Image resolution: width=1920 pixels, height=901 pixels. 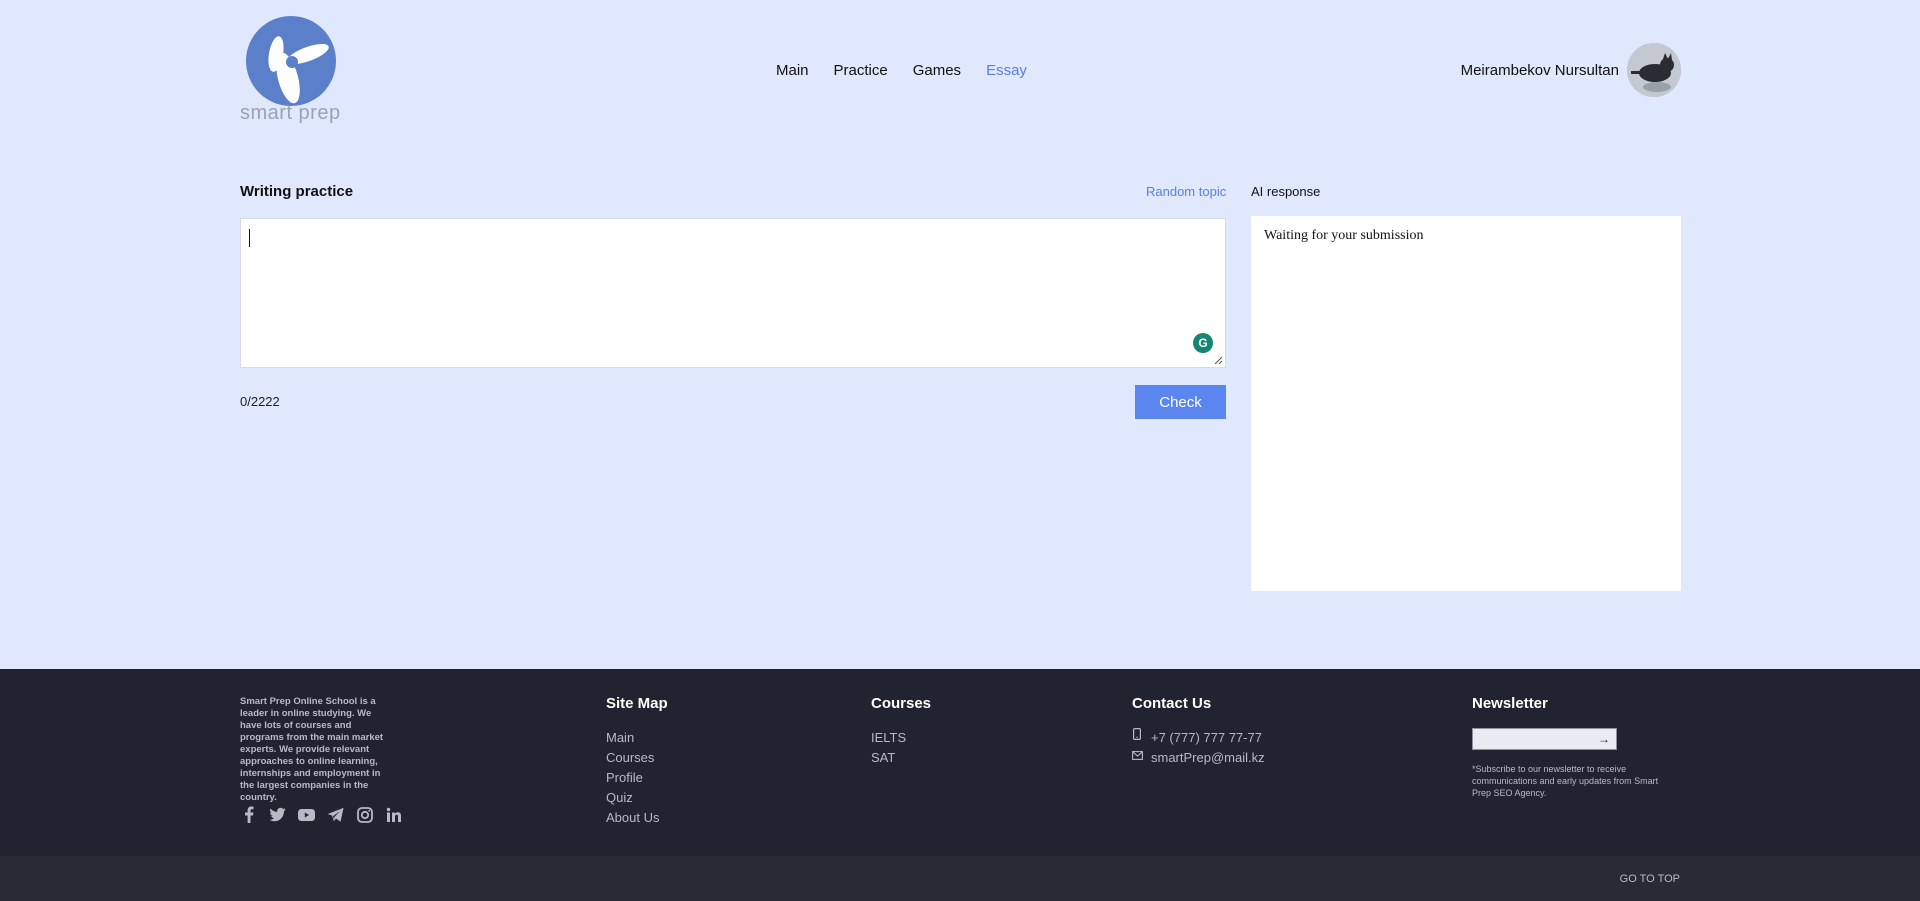 What do you see at coordinates (1344, 235) in the screenshot?
I see `ai-response-text: Waiting for your submission` at bounding box center [1344, 235].